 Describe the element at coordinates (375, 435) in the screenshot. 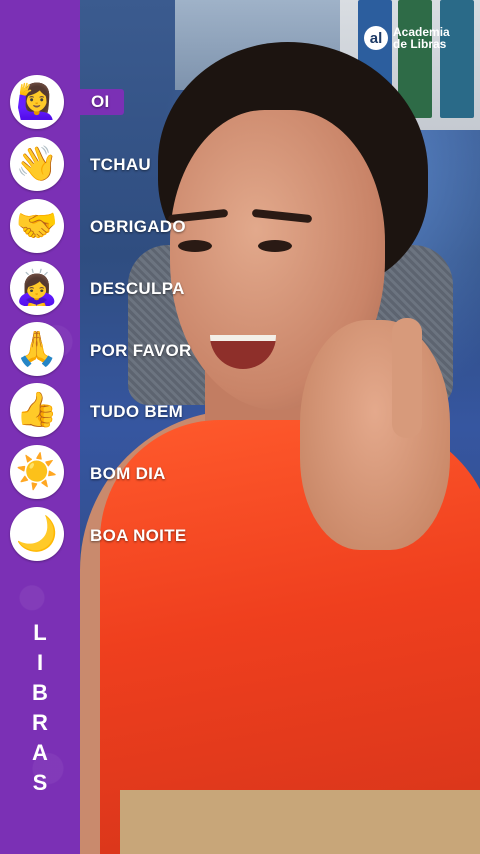

I see `presenter-hand` at that location.